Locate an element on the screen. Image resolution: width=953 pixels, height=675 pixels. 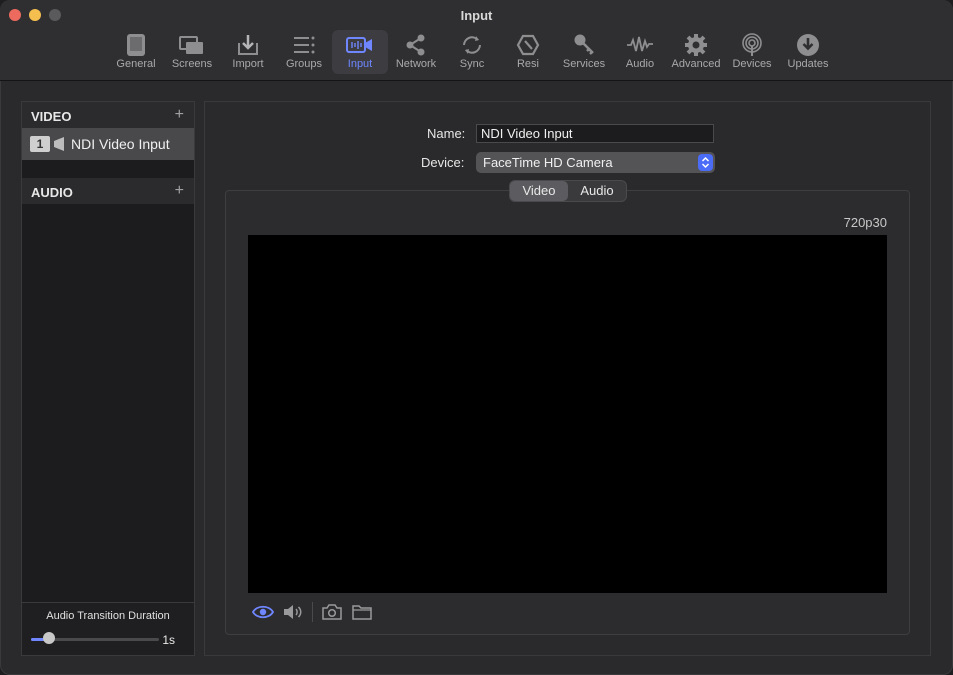
window-title: Input is located at coordinates (476, 15).